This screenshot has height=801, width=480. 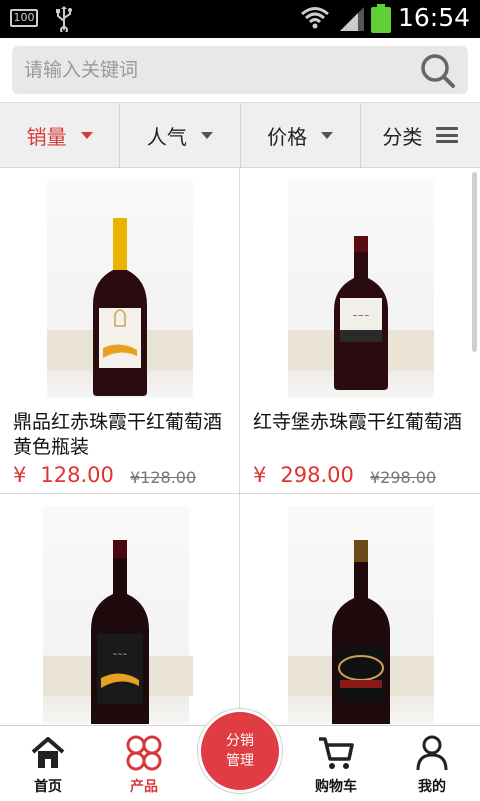 What do you see at coordinates (303, 475) in the screenshot?
I see `product-price: ¥298.00` at bounding box center [303, 475].